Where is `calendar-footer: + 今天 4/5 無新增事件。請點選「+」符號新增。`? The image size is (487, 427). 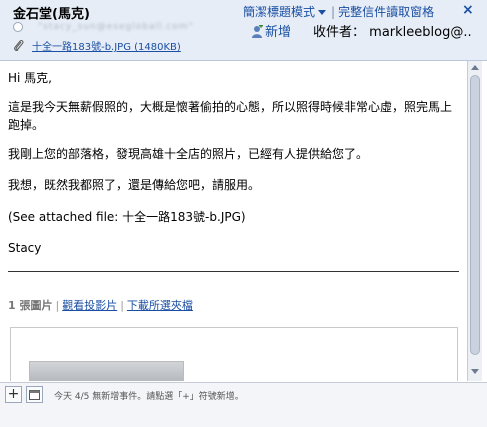 calendar-footer: + 今天 4/5 無新增事件。請點選「+」符號新增。 is located at coordinates (243, 404).